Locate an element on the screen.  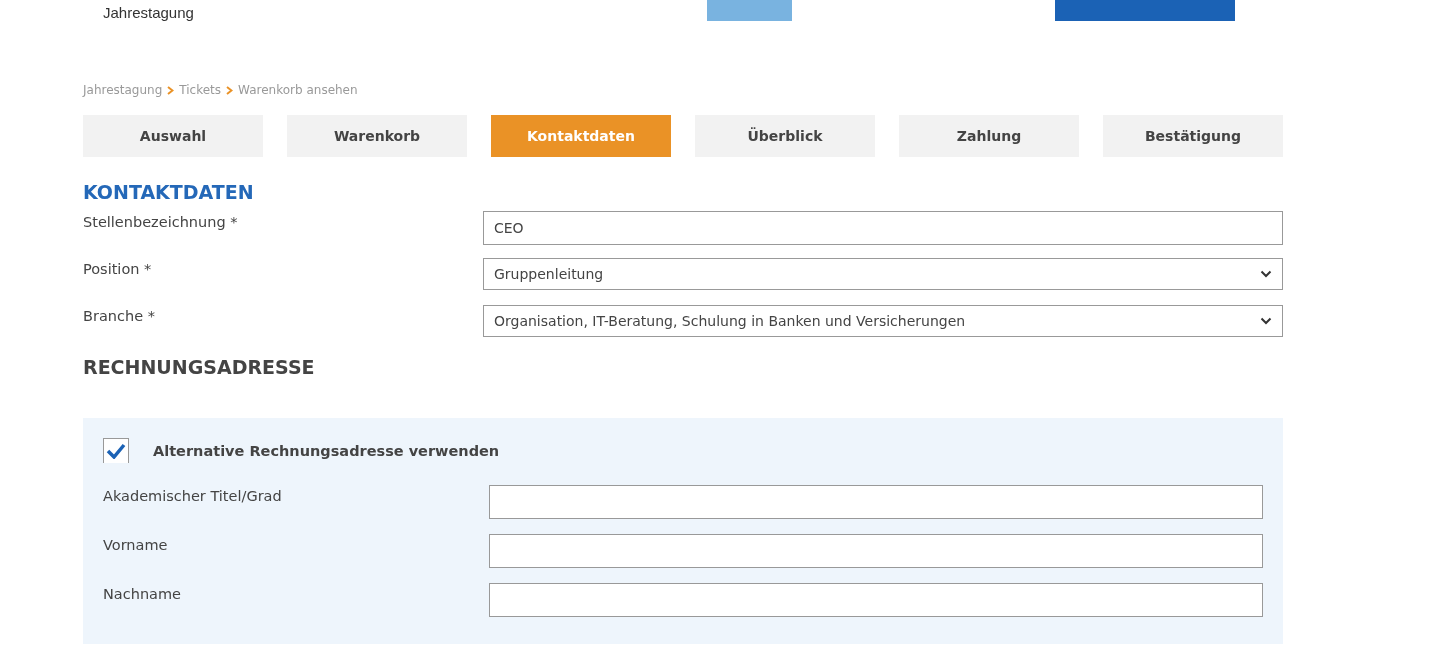
step-tab: Überblick is located at coordinates (785, 136).